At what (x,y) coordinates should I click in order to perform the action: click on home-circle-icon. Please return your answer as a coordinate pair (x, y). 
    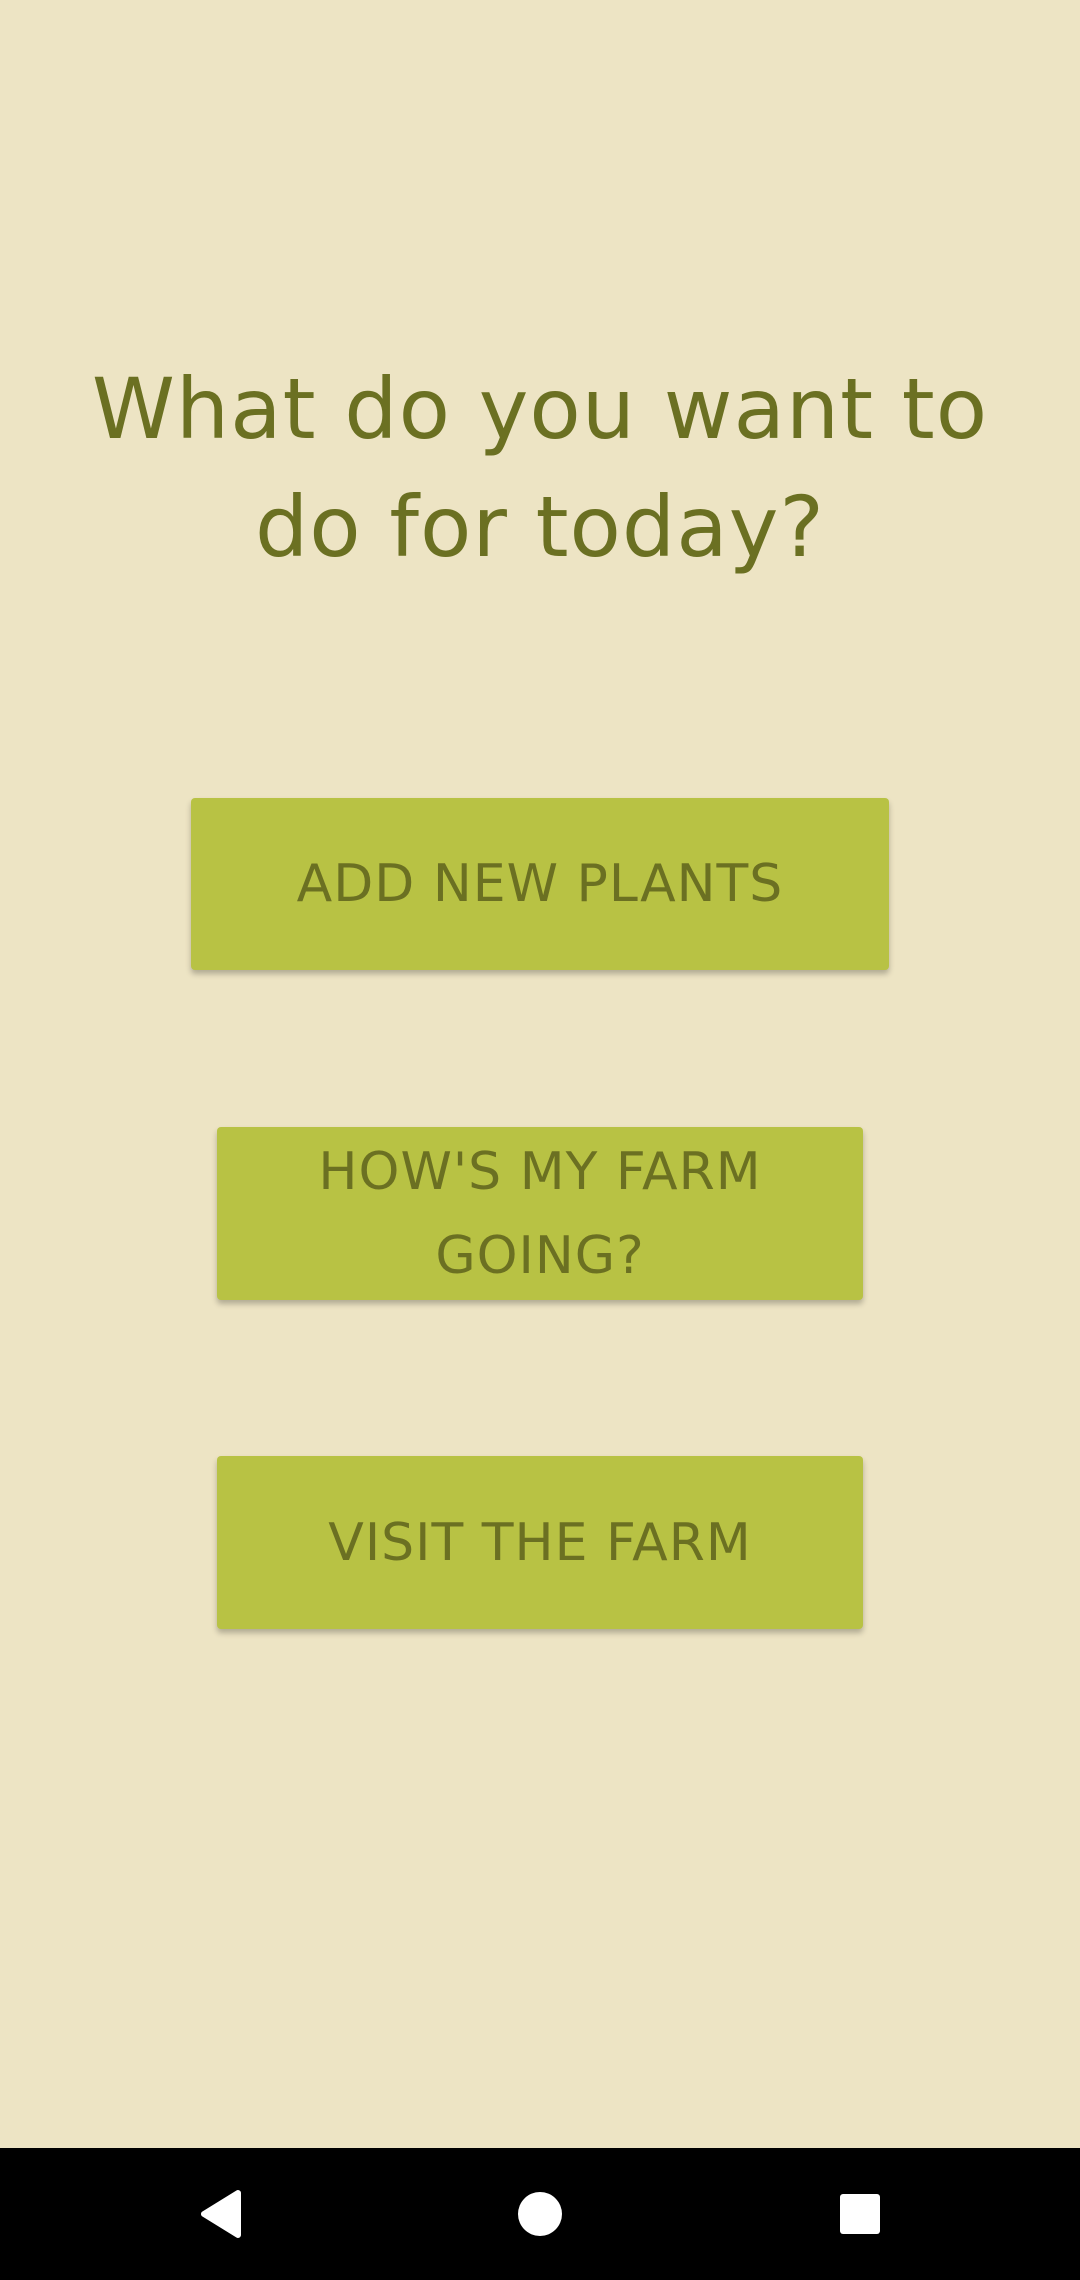
    Looking at the image, I should click on (540, 2214).